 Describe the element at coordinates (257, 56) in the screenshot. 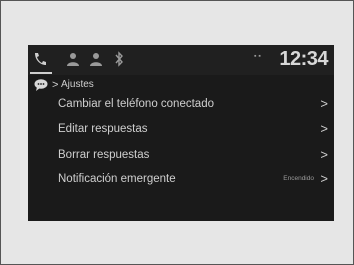

I see `signal-indicator: ▪ ▪` at that location.